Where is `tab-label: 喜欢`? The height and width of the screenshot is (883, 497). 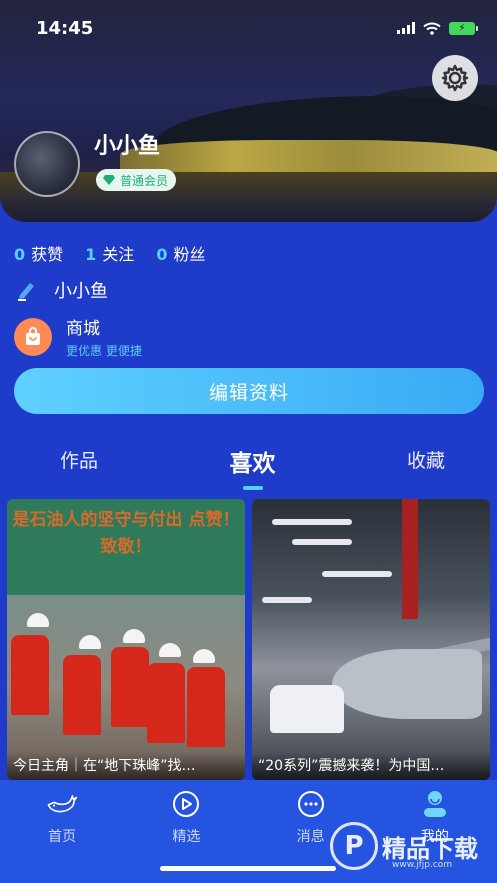
tab-label: 喜欢 is located at coordinates (252, 464).